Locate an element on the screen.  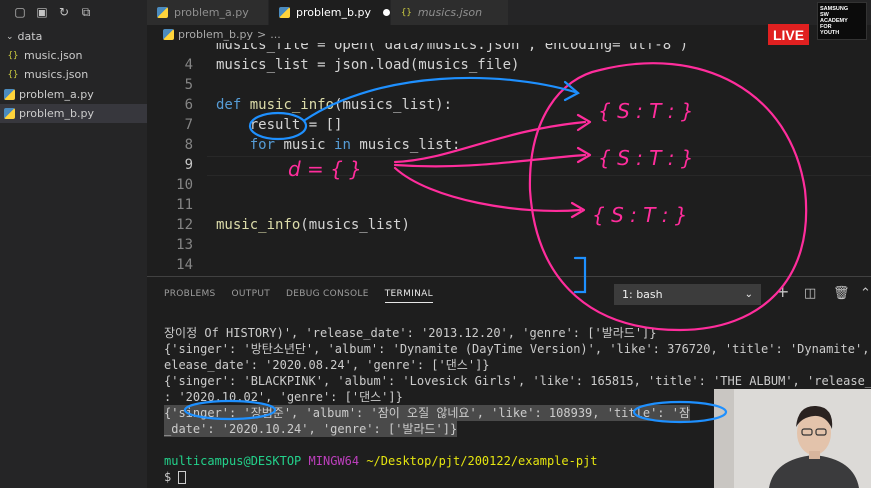
code-text: musics_list = json.load(musics_file) is located at coordinates (368, 65).